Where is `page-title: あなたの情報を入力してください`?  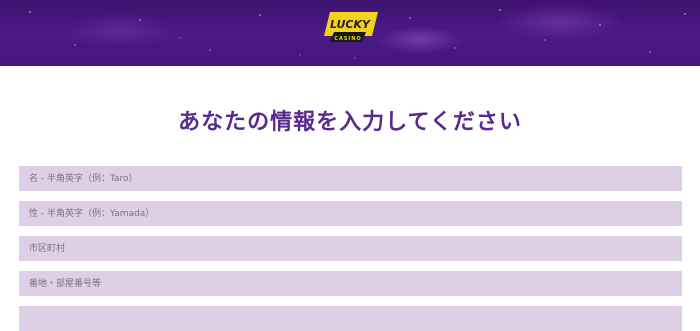
page-title: あなたの情報を入力してください is located at coordinates (350, 122).